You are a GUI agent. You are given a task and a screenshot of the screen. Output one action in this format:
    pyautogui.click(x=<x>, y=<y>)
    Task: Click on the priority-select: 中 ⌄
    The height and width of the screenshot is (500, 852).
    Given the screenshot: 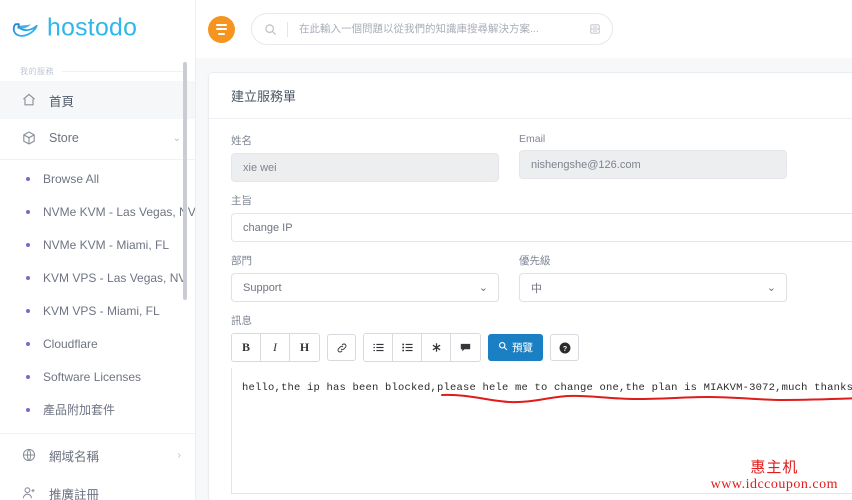 What is the action you would take?
    pyautogui.click(x=653, y=287)
    